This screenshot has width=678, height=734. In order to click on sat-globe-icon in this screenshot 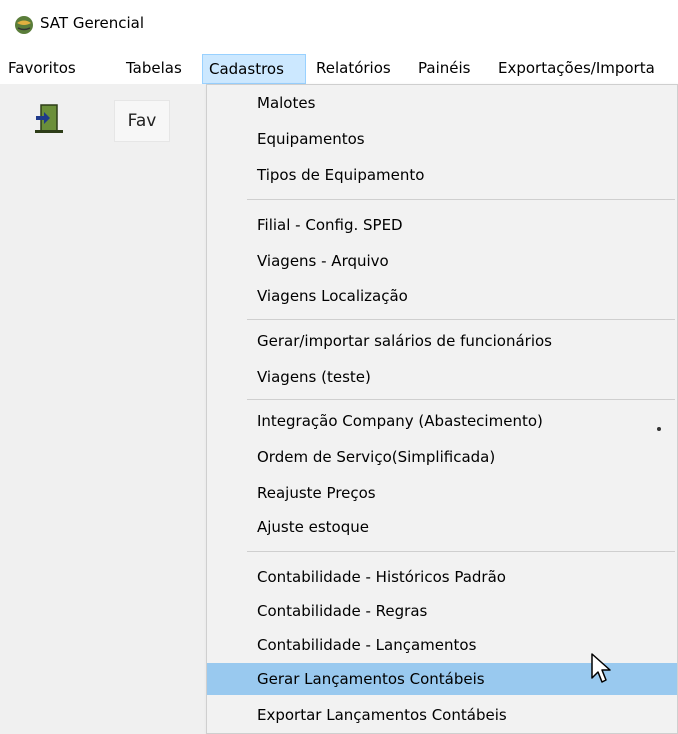, I will do `click(24, 25)`.